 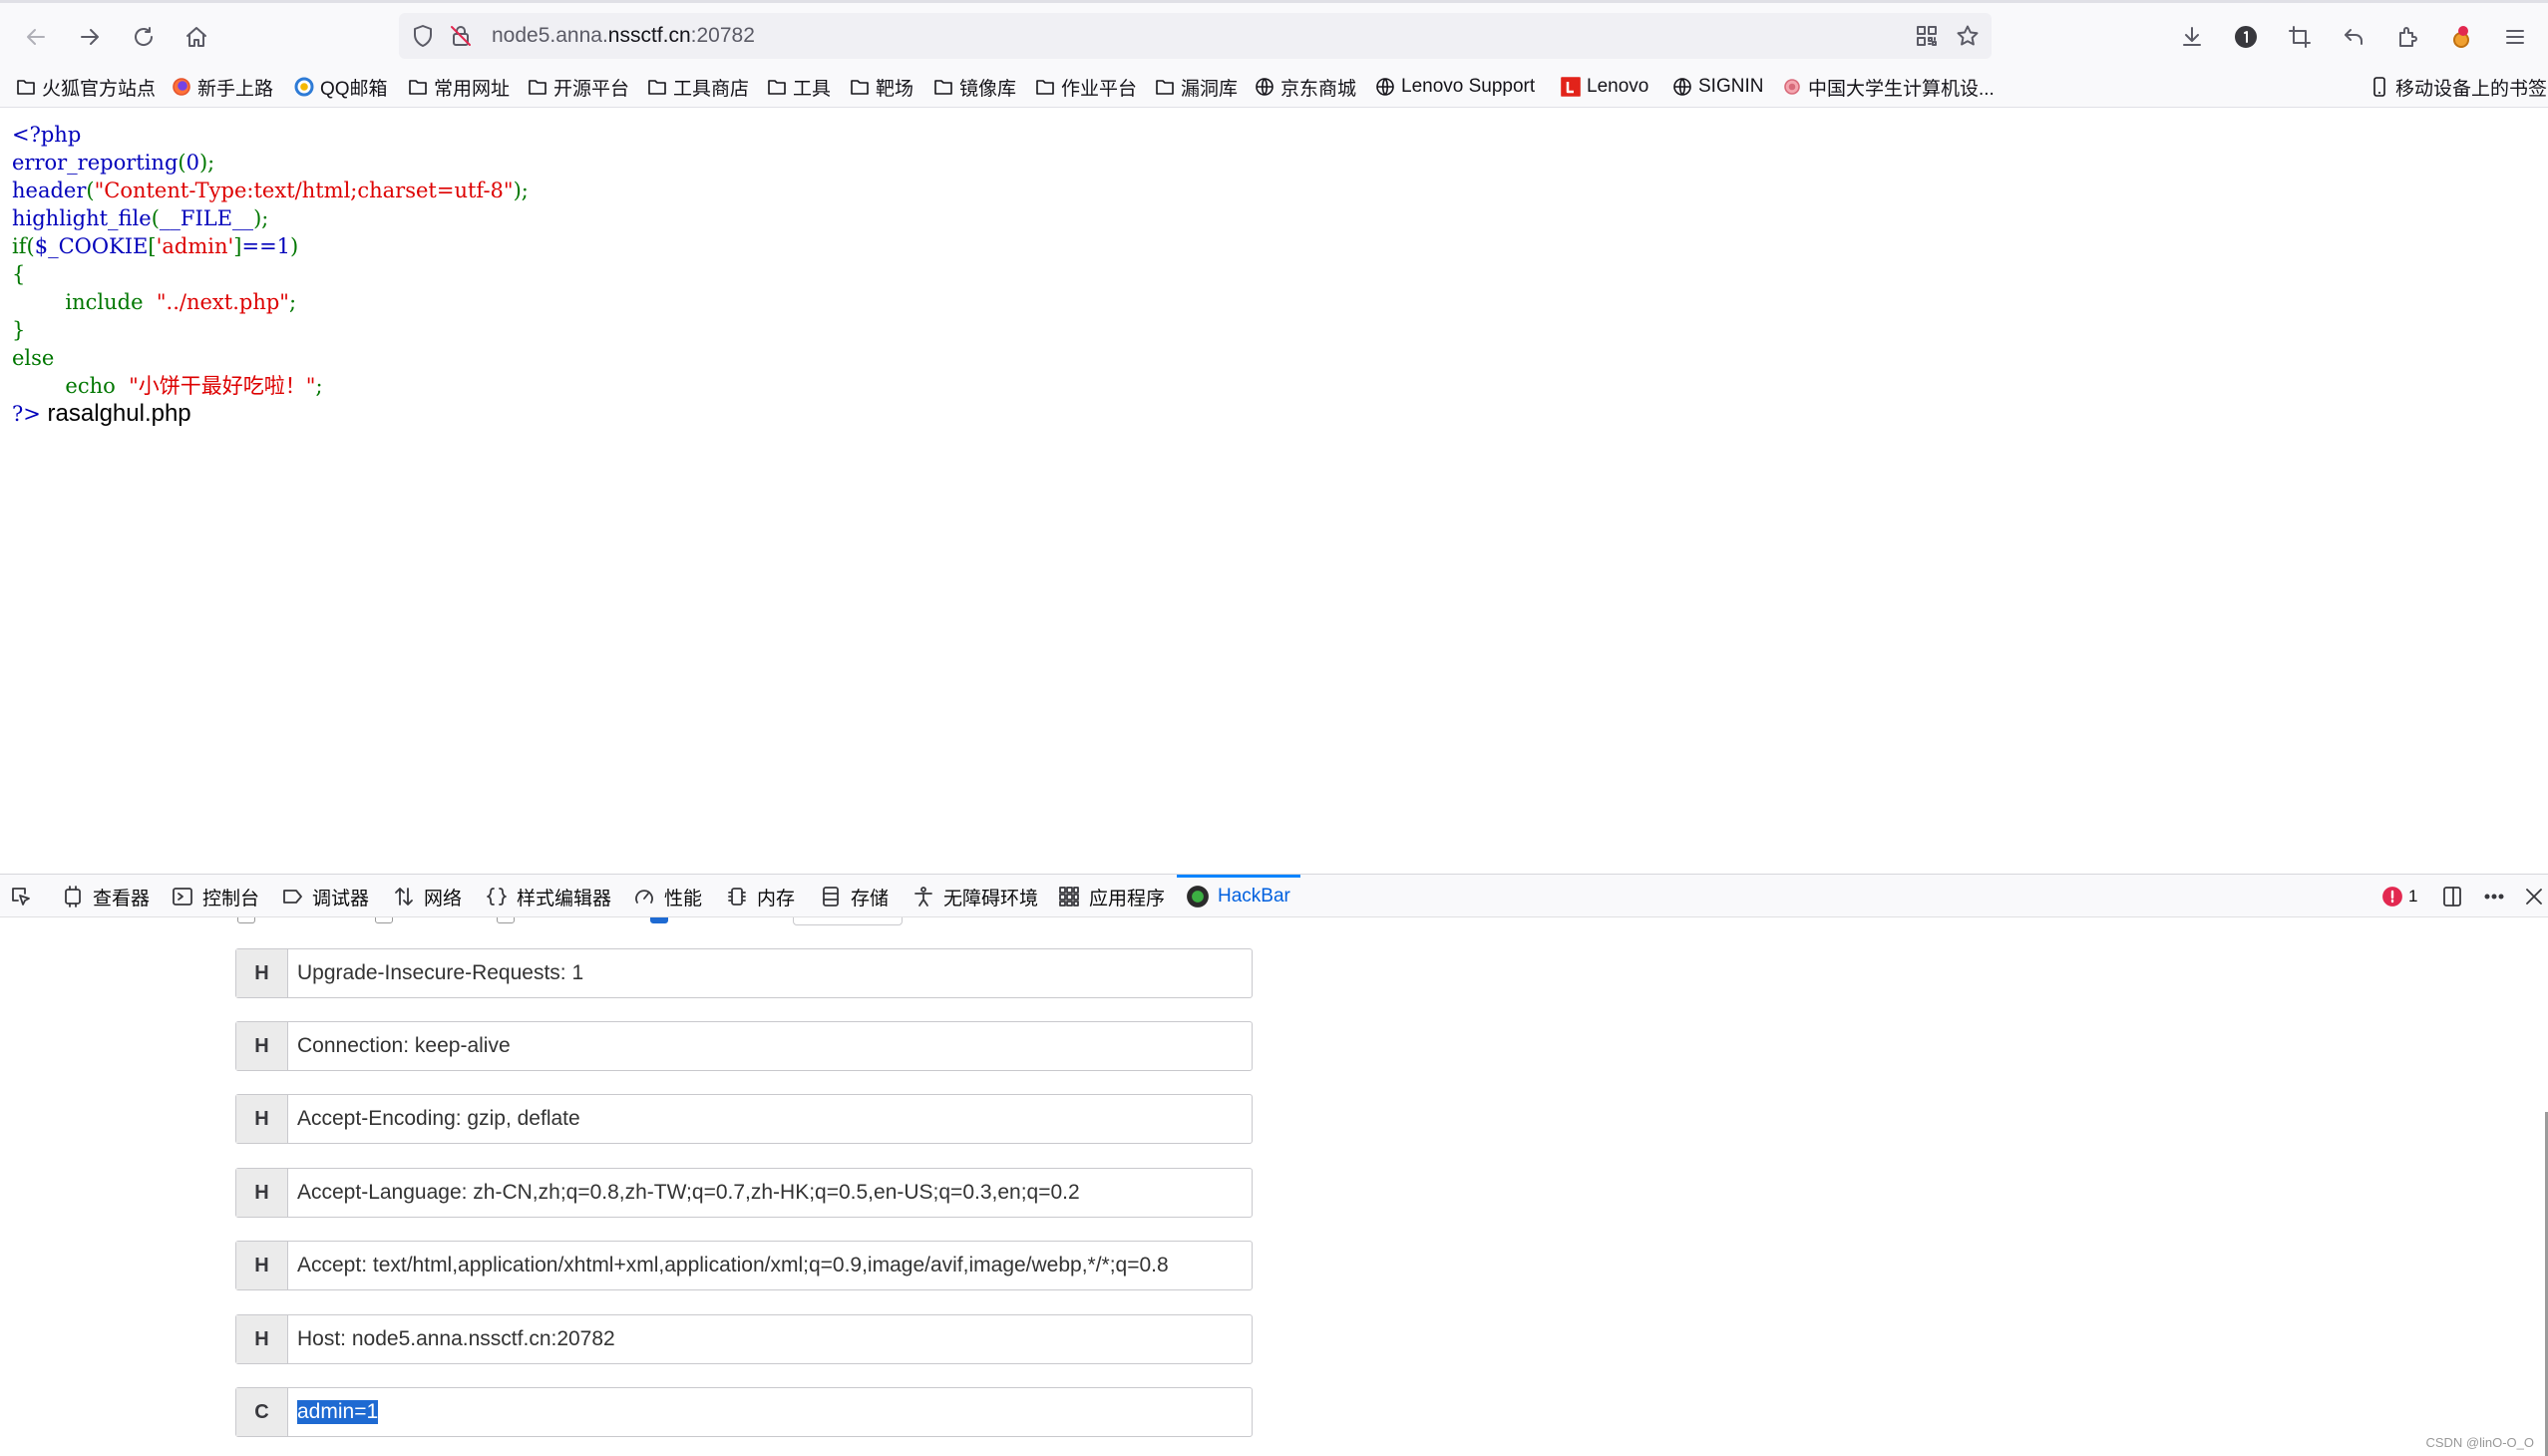 I want to click on close-icon, so click(x=2534, y=897).